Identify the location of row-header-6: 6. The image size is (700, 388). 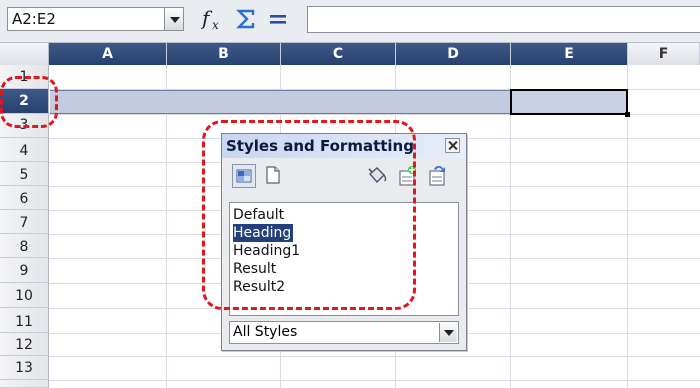
(24, 198).